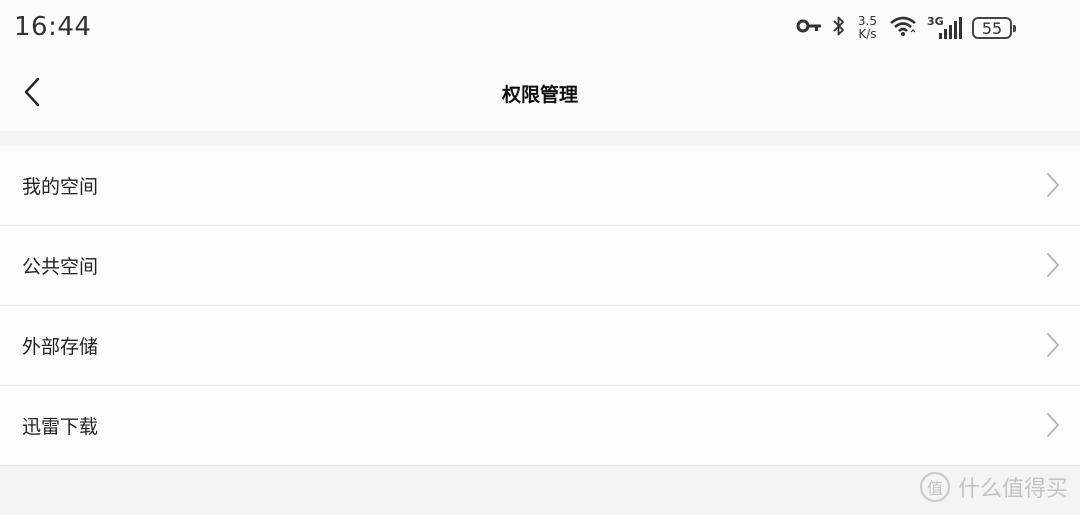 The image size is (1080, 515). What do you see at coordinates (60, 187) in the screenshot?
I see `list-item-label: 我的空间` at bounding box center [60, 187].